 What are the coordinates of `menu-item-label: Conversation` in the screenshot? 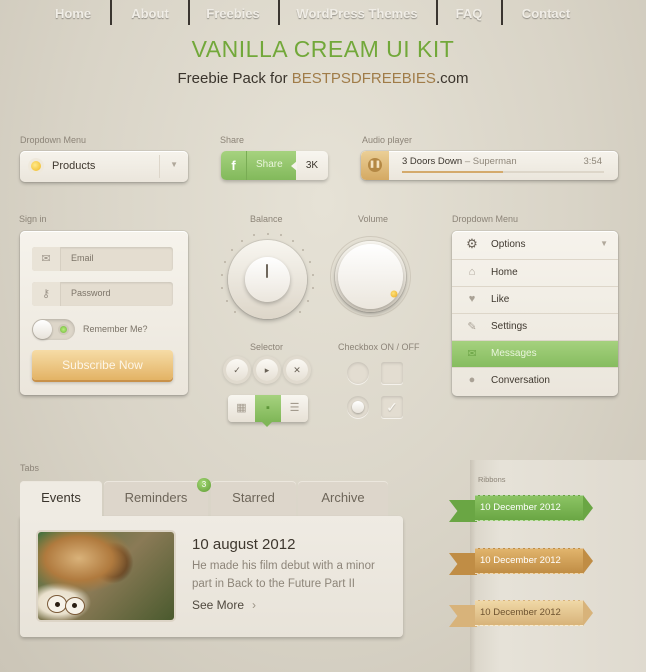 It's located at (520, 380).